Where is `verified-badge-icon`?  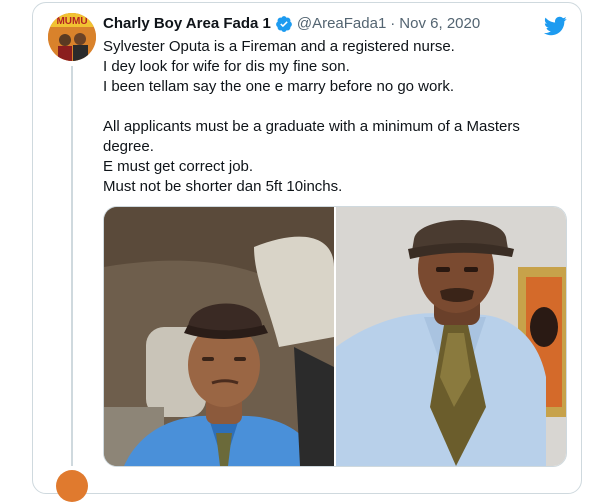
verified-badge-icon is located at coordinates (284, 24).